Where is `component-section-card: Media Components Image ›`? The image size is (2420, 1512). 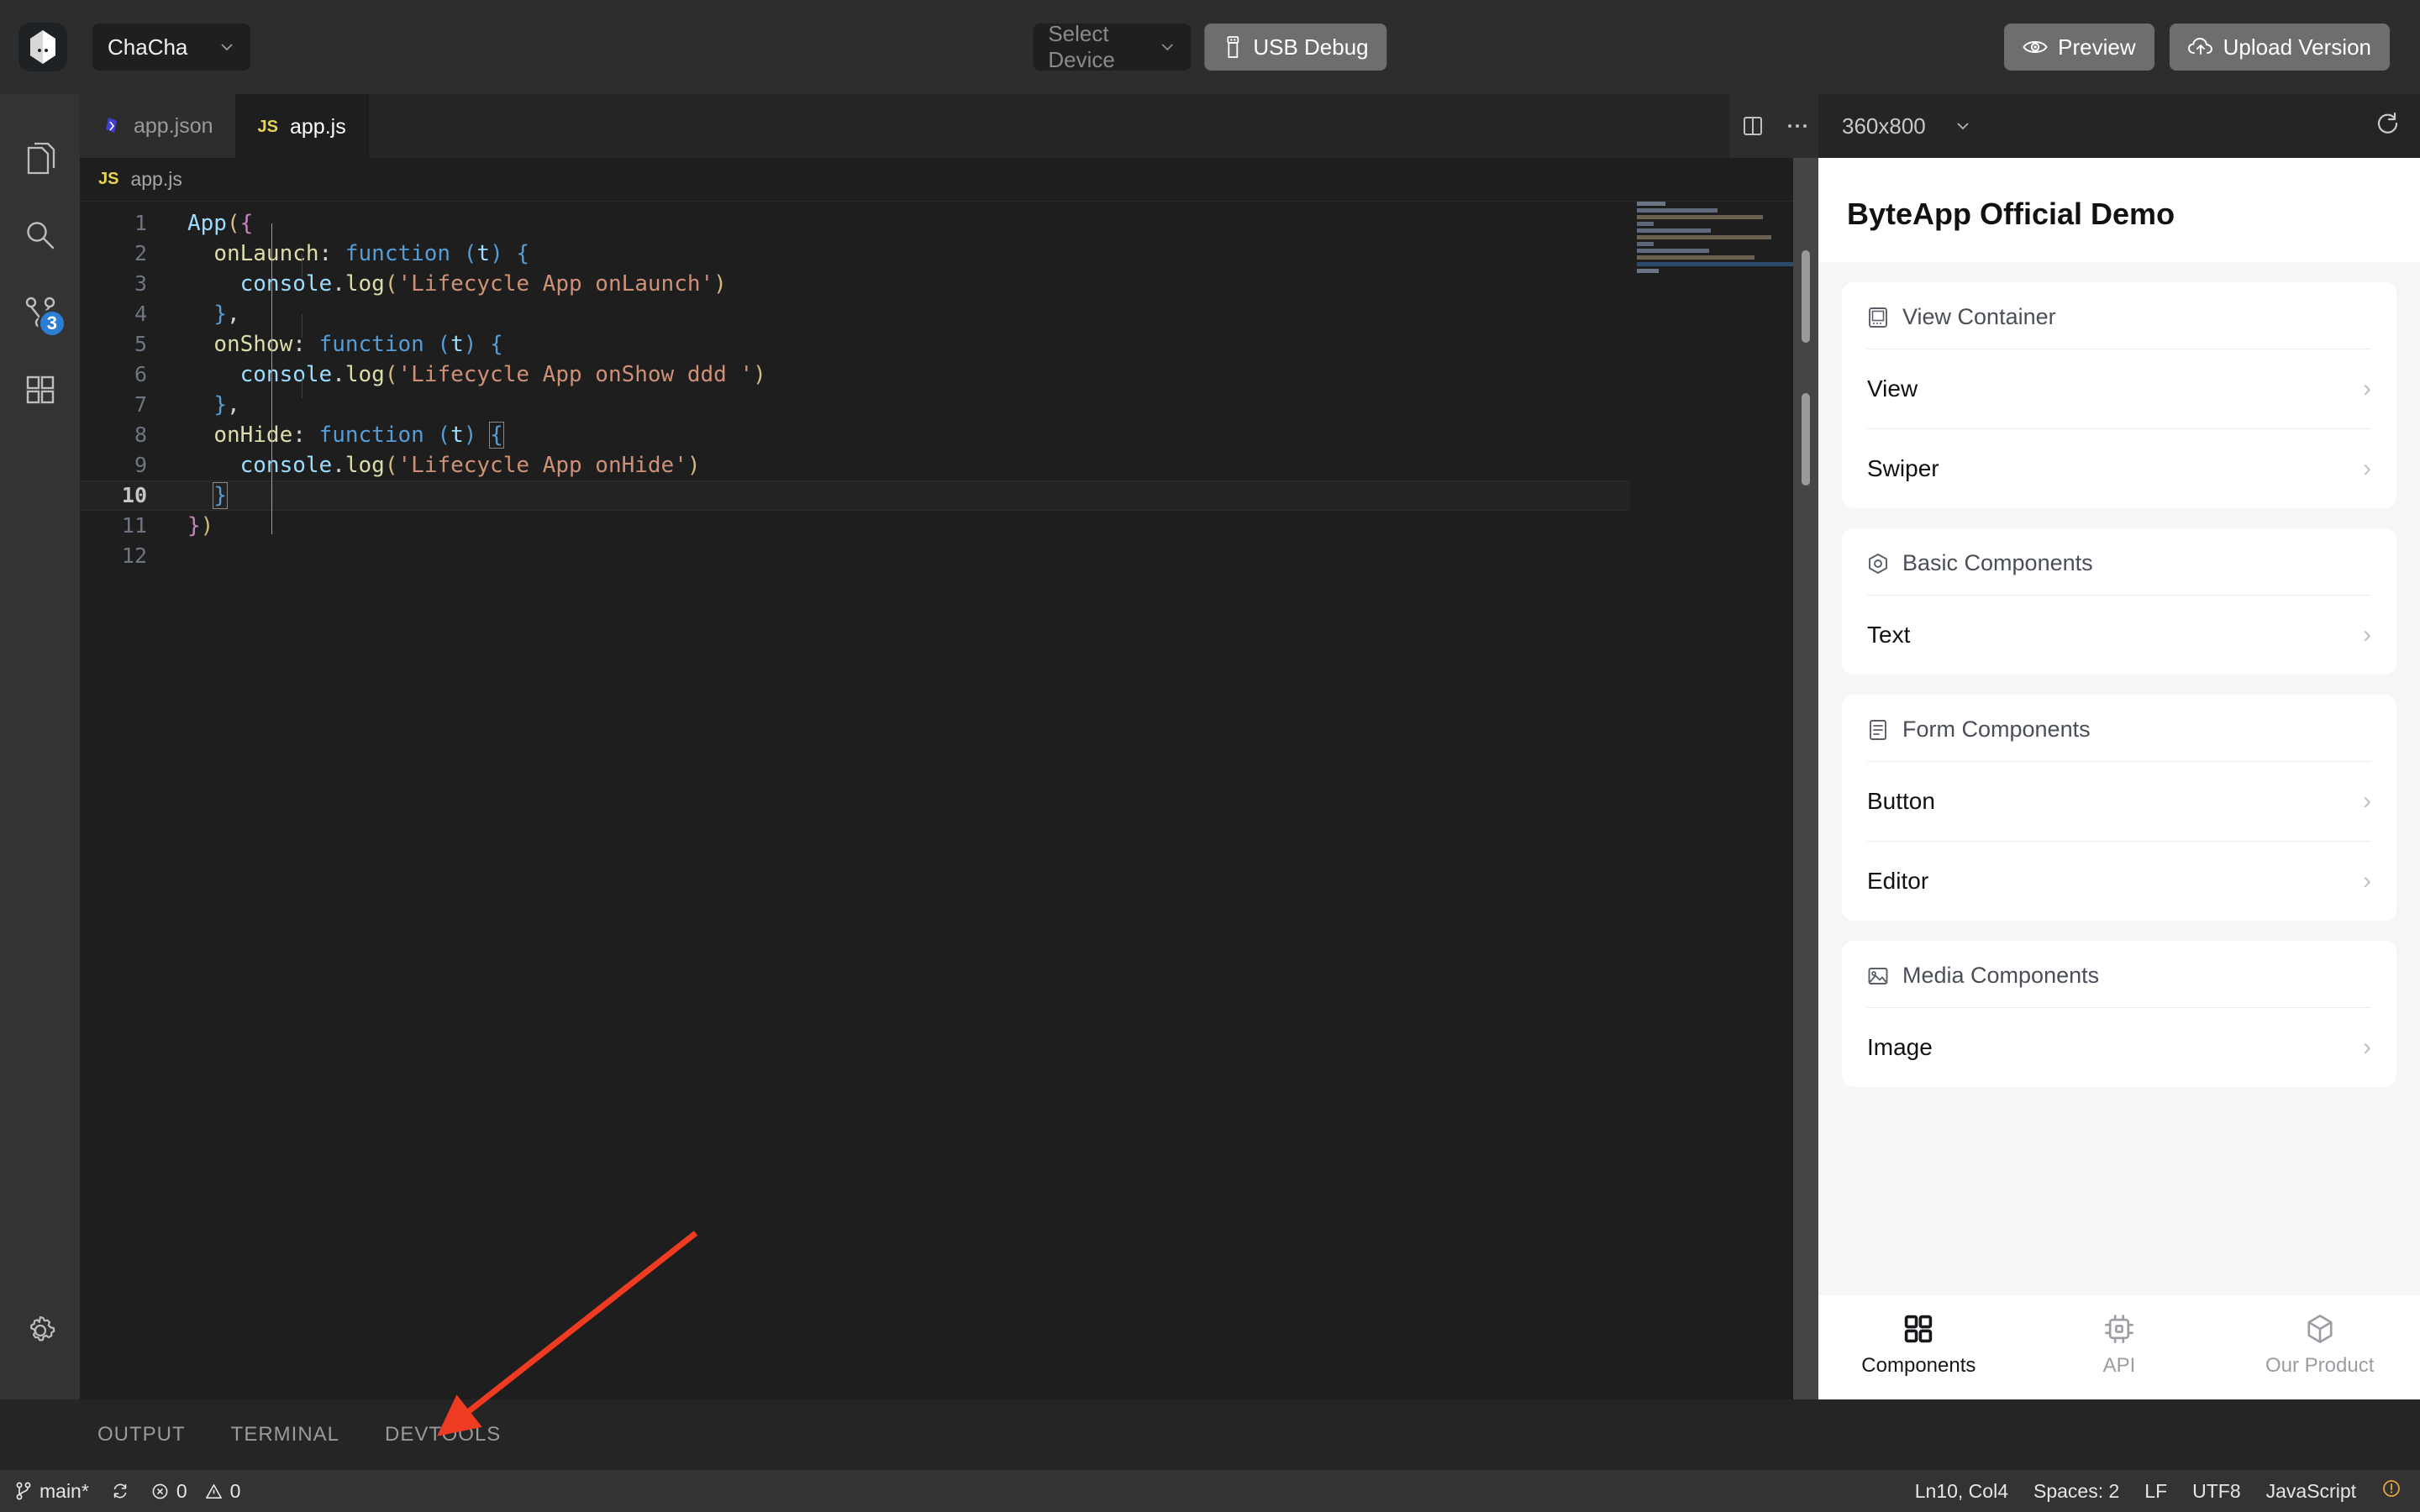
component-section-card: Media Components Image › is located at coordinates (2119, 1014).